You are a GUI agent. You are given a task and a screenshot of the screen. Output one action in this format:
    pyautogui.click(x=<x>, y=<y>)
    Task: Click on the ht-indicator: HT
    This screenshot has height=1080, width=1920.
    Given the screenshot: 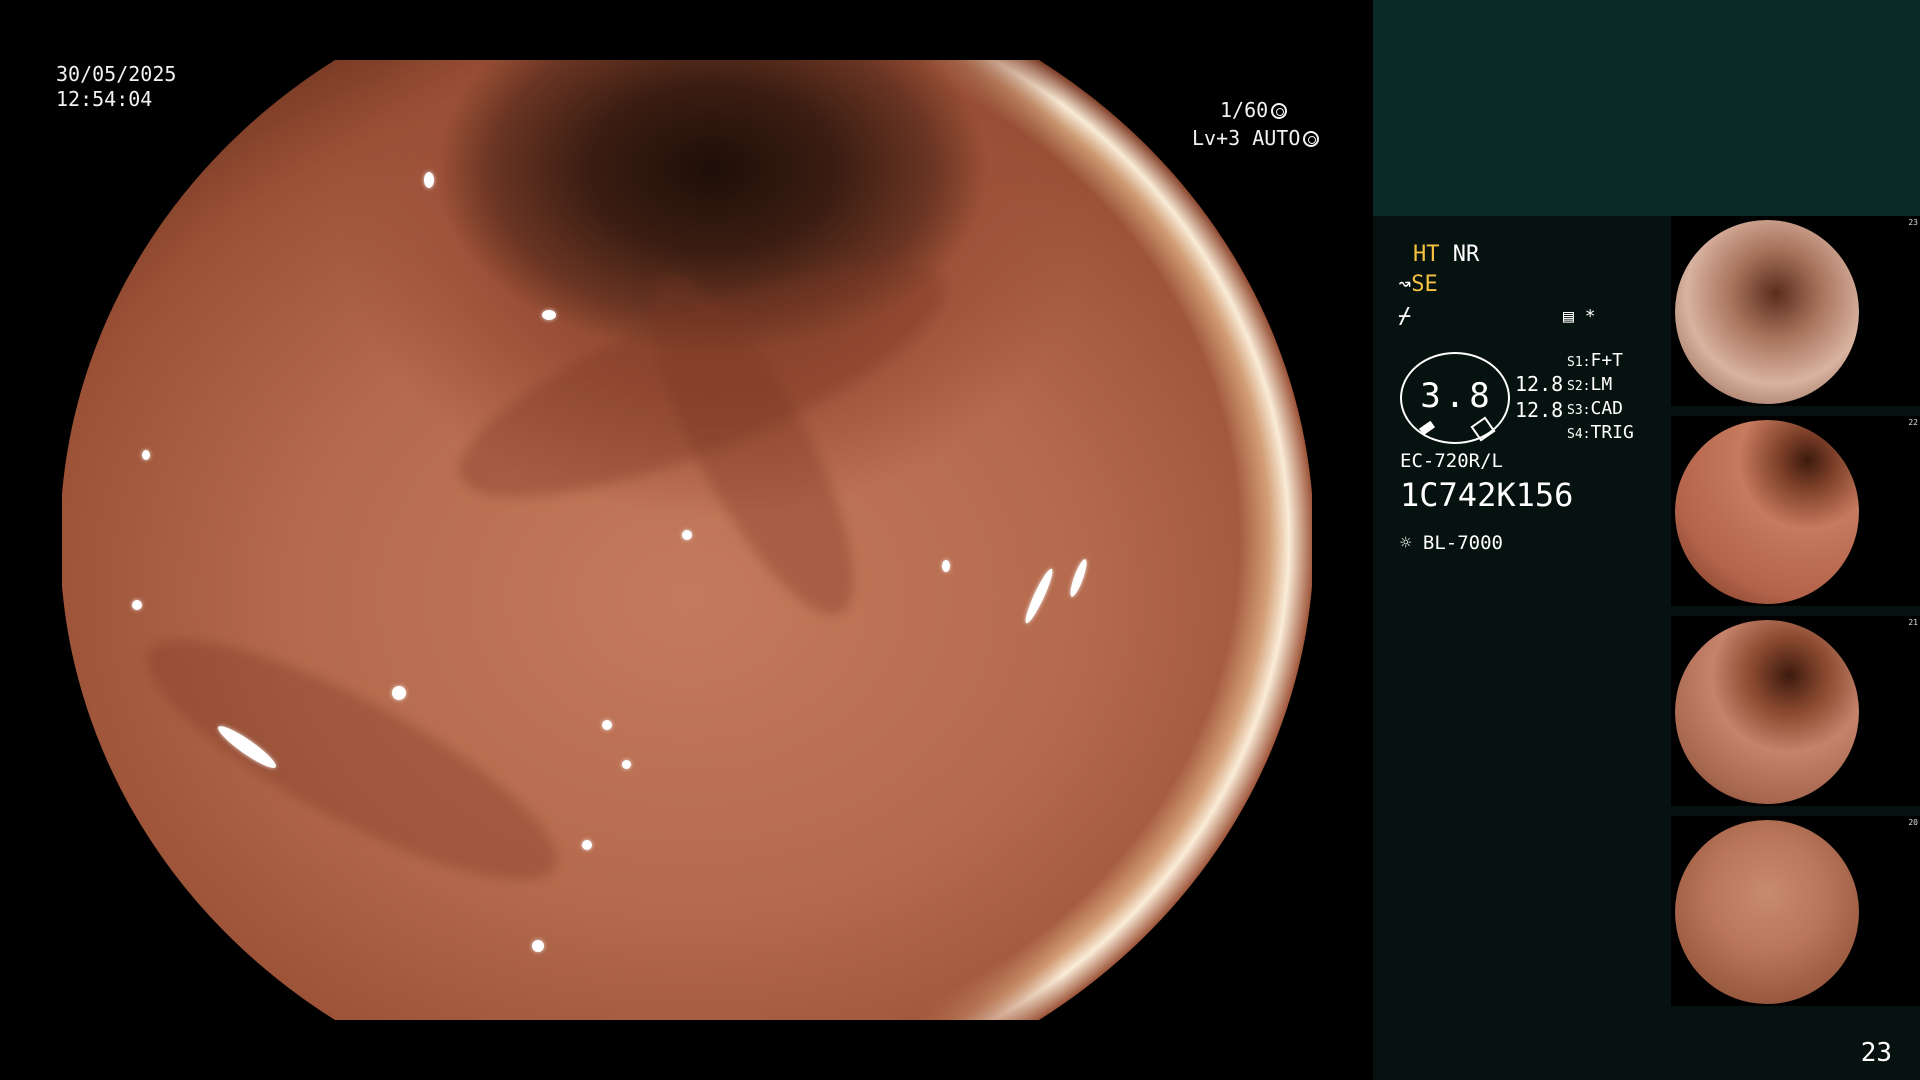 What is the action you would take?
    pyautogui.click(x=1426, y=254)
    